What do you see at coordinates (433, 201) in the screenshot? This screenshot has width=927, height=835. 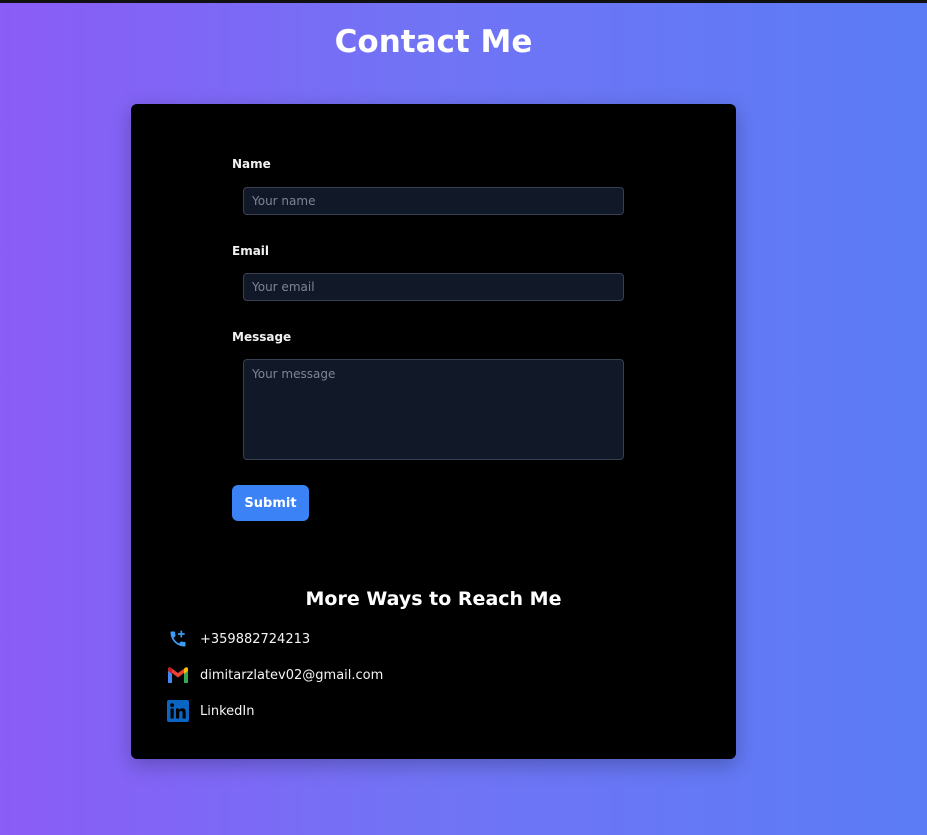 I see `name-input` at bounding box center [433, 201].